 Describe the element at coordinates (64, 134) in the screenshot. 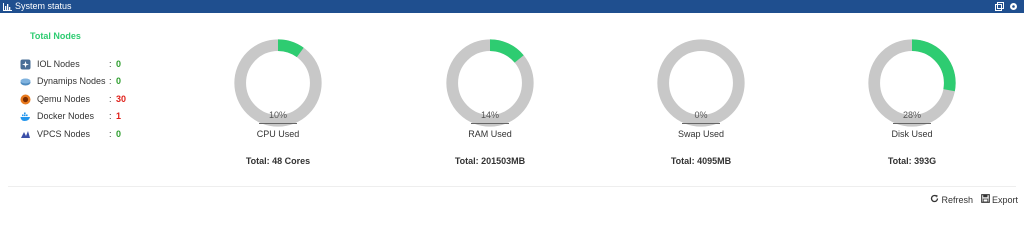

I see `node-name: VPCS Nodes` at that location.